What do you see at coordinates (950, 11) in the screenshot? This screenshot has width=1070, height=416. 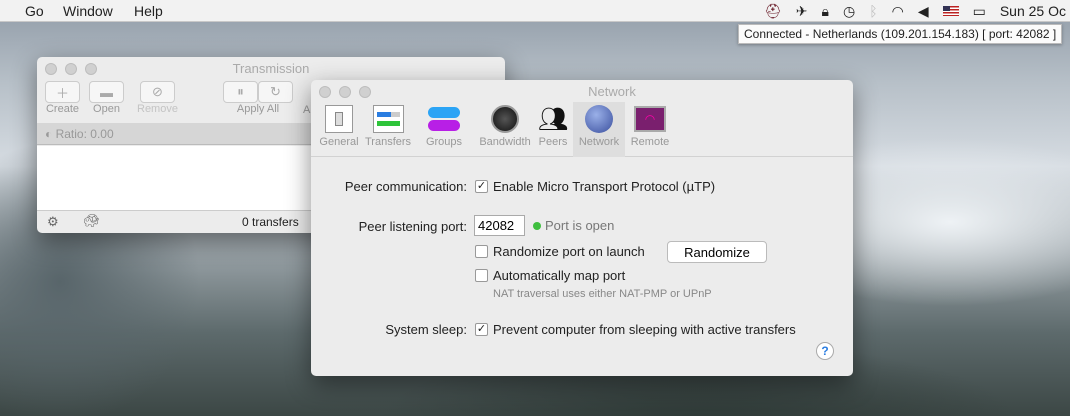 I see `us-flag-icon` at bounding box center [950, 11].